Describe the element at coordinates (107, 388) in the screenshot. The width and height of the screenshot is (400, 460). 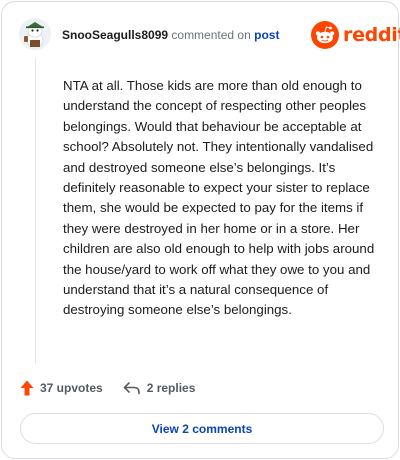
I see `comment-actions: 37 upvotes 2 replies` at that location.